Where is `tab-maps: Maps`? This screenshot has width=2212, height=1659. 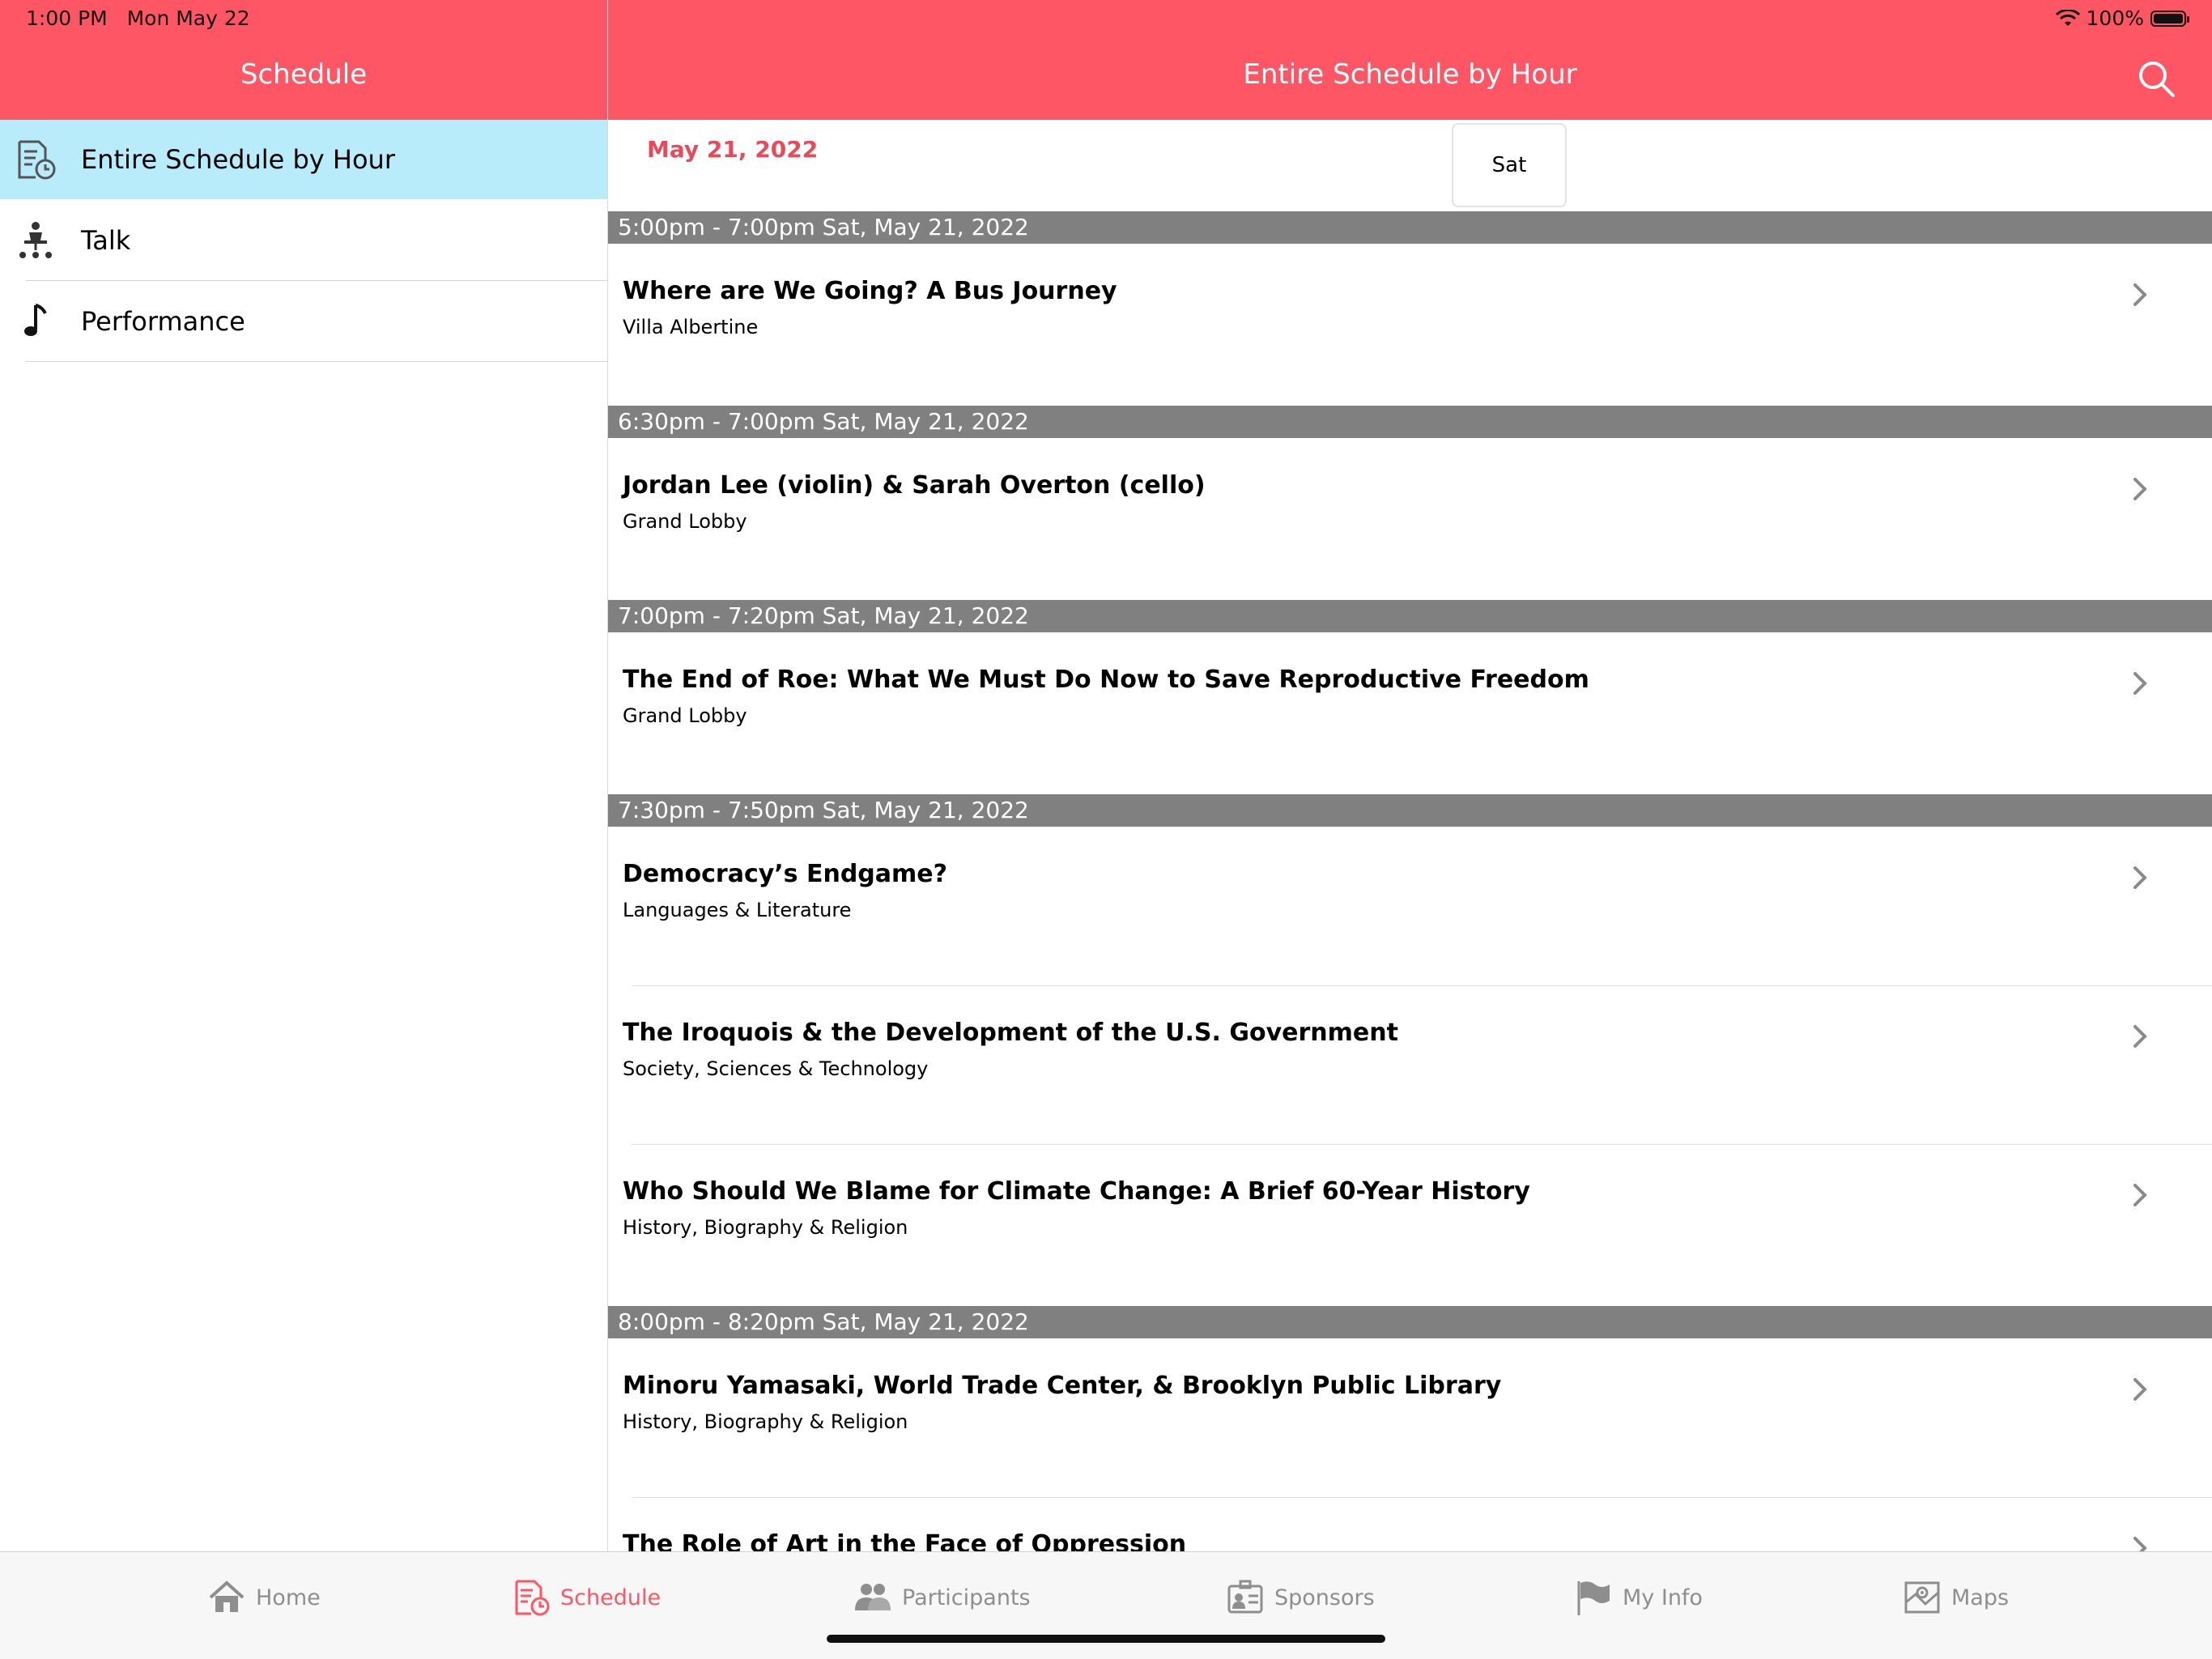 tab-maps: Maps is located at coordinates (1956, 1598).